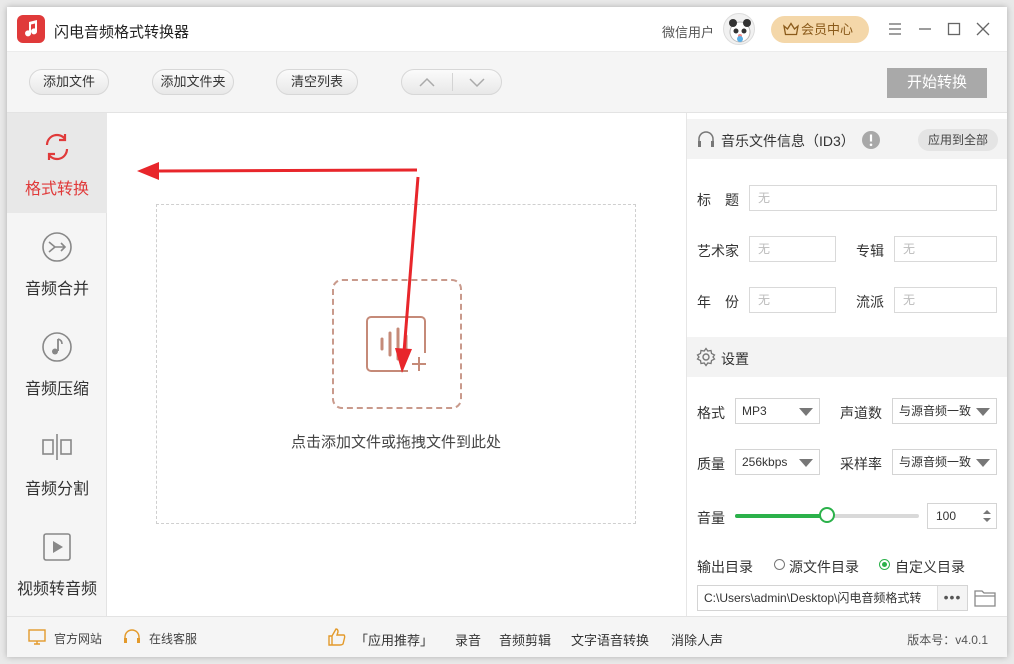 Image resolution: width=1014 pixels, height=664 pixels. Describe the element at coordinates (718, 302) in the screenshot. I see `year-label: 年 份` at that location.